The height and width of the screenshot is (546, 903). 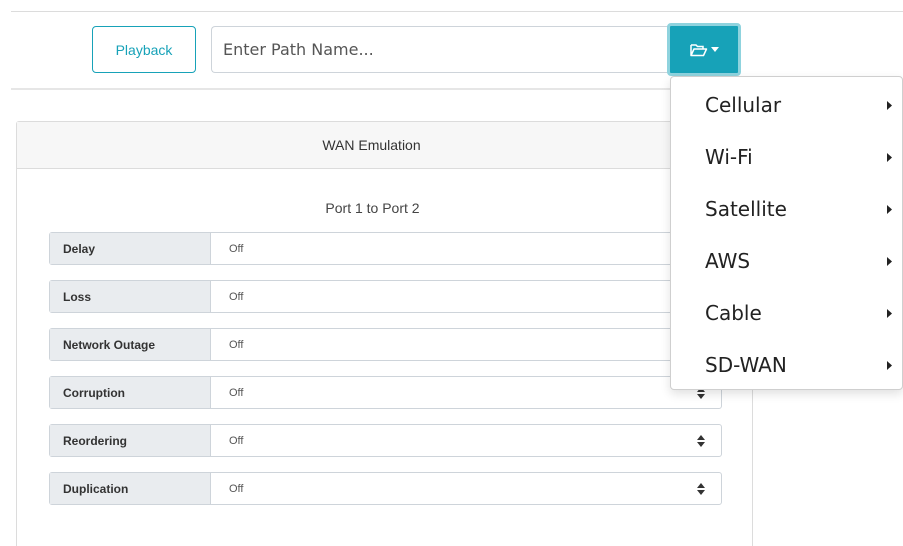 What do you see at coordinates (786, 313) in the screenshot?
I see `menu-item-cable: Cable` at bounding box center [786, 313].